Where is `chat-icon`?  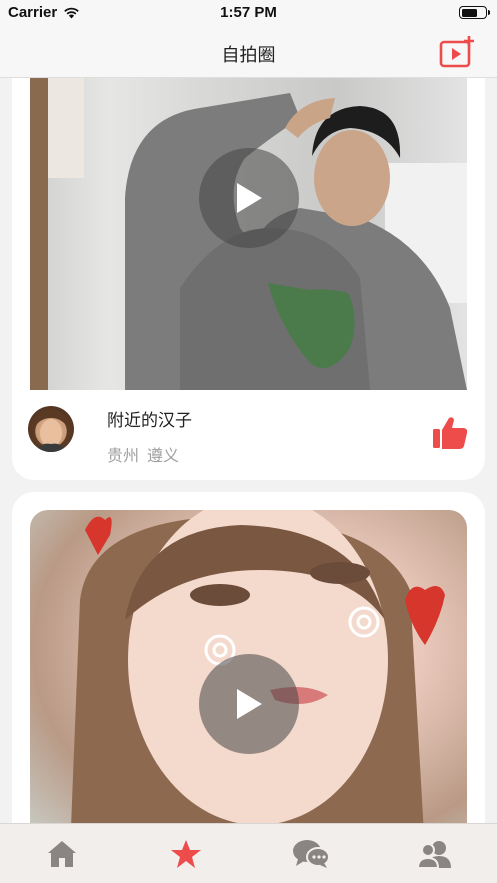
chat-icon is located at coordinates (311, 853).